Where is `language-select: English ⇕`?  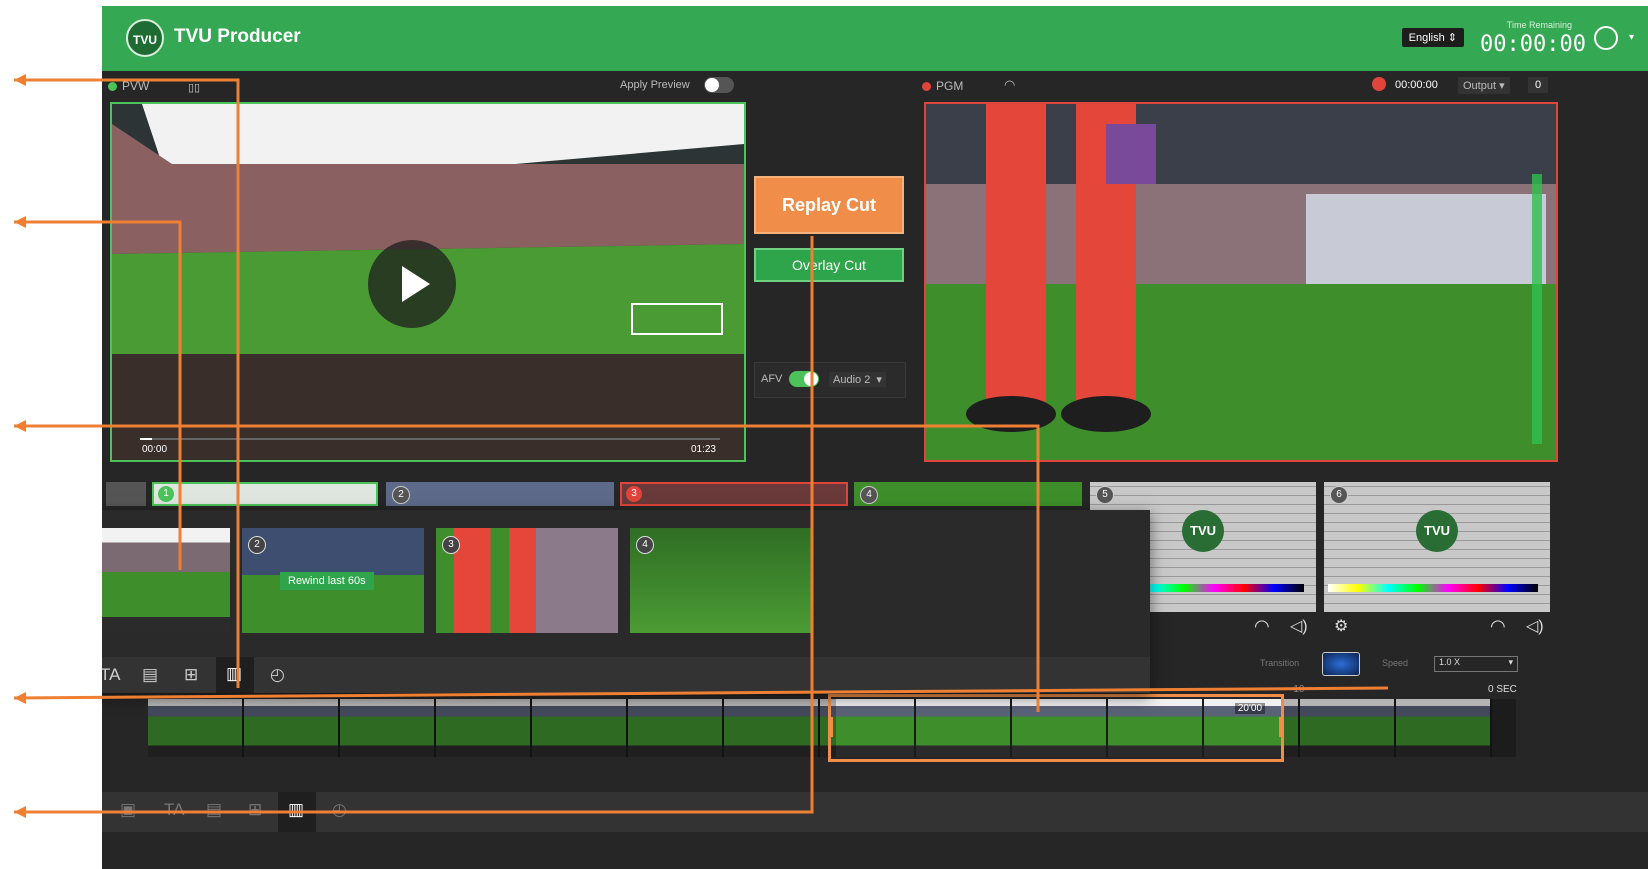 language-select: English ⇕ is located at coordinates (1432, 37).